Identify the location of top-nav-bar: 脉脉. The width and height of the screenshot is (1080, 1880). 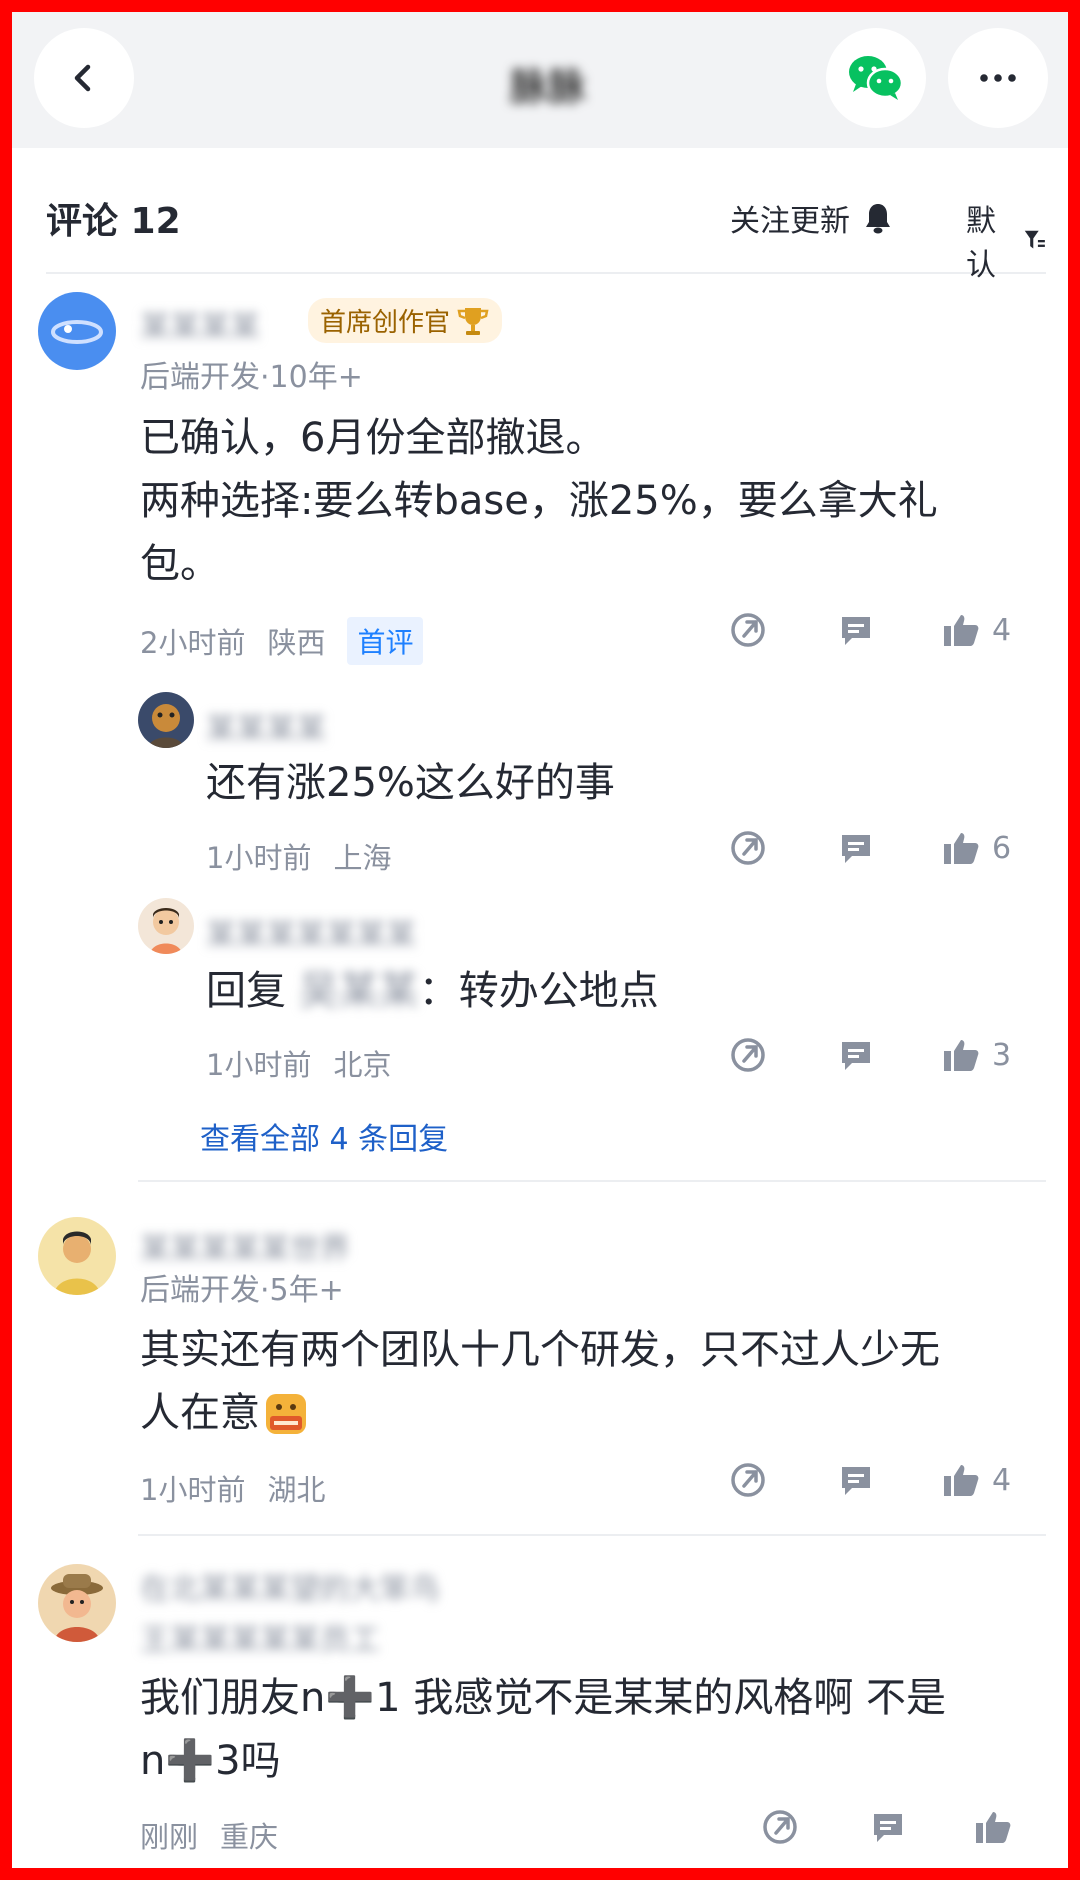
(540, 80).